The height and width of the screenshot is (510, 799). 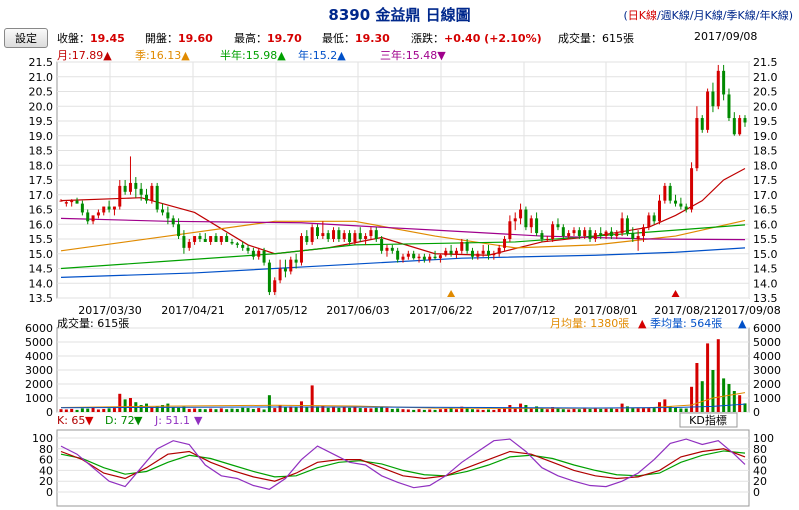 I want to click on kd-j-arrow: ▼, so click(x=198, y=420).